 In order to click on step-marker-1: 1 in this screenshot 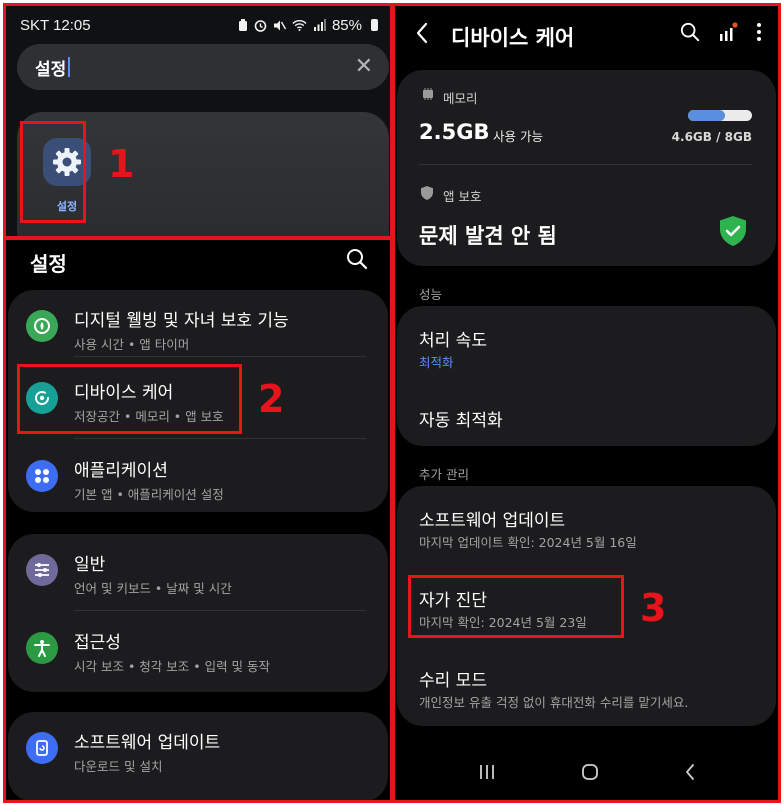, I will do `click(121, 164)`.